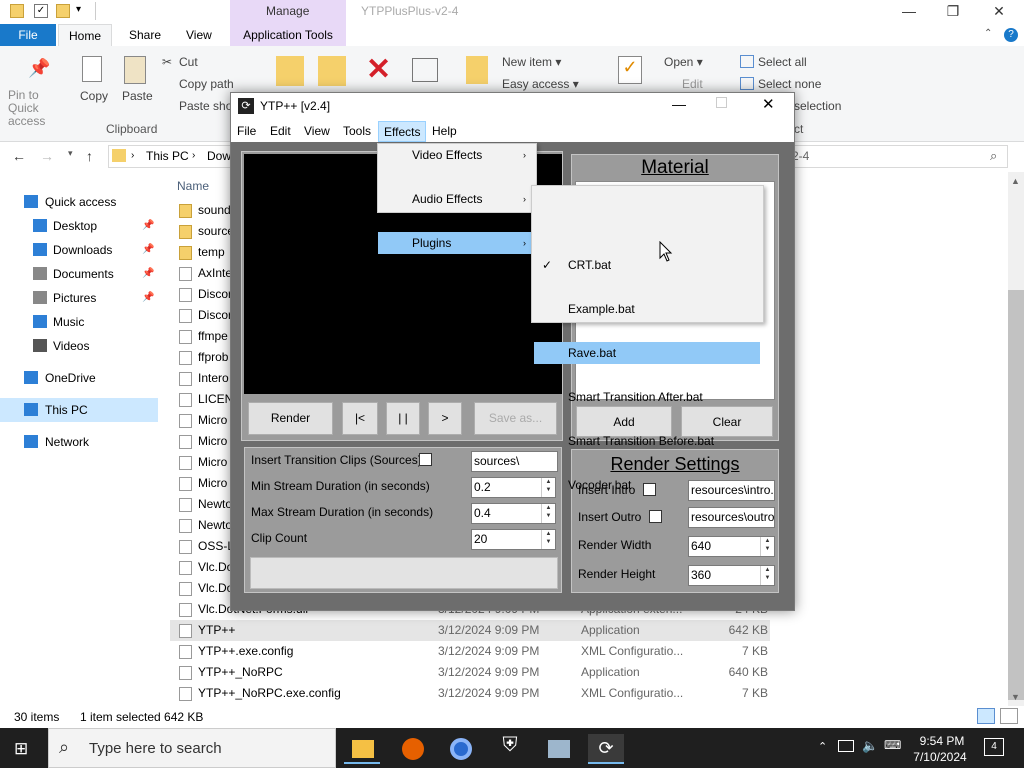  What do you see at coordinates (892, 745) in the screenshot?
I see `language-icon: ⌨` at bounding box center [892, 745].